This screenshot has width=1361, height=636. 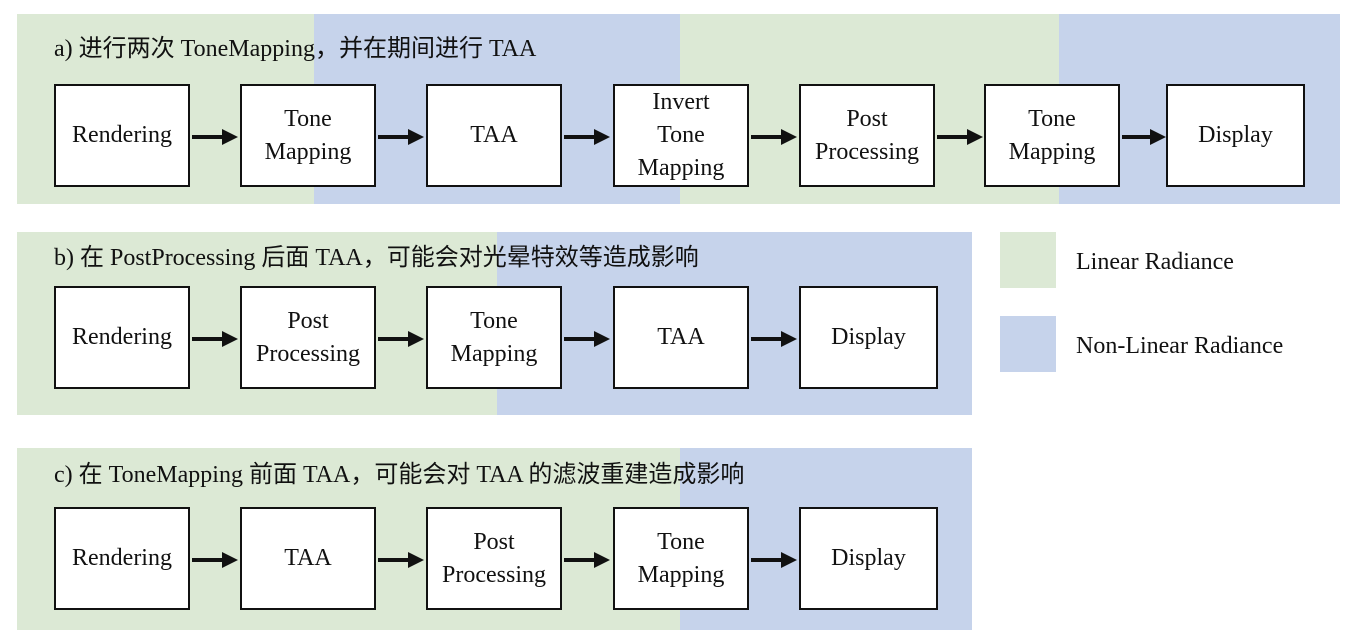 What do you see at coordinates (1155, 262) in the screenshot?
I see `legend-linear-label: Linear Radiance` at bounding box center [1155, 262].